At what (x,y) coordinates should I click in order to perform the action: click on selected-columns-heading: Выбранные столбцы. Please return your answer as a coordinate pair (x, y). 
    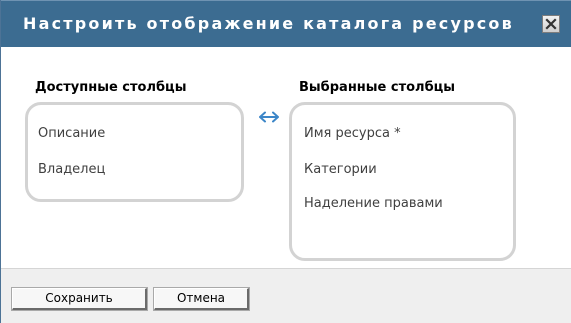
    Looking at the image, I should click on (377, 87).